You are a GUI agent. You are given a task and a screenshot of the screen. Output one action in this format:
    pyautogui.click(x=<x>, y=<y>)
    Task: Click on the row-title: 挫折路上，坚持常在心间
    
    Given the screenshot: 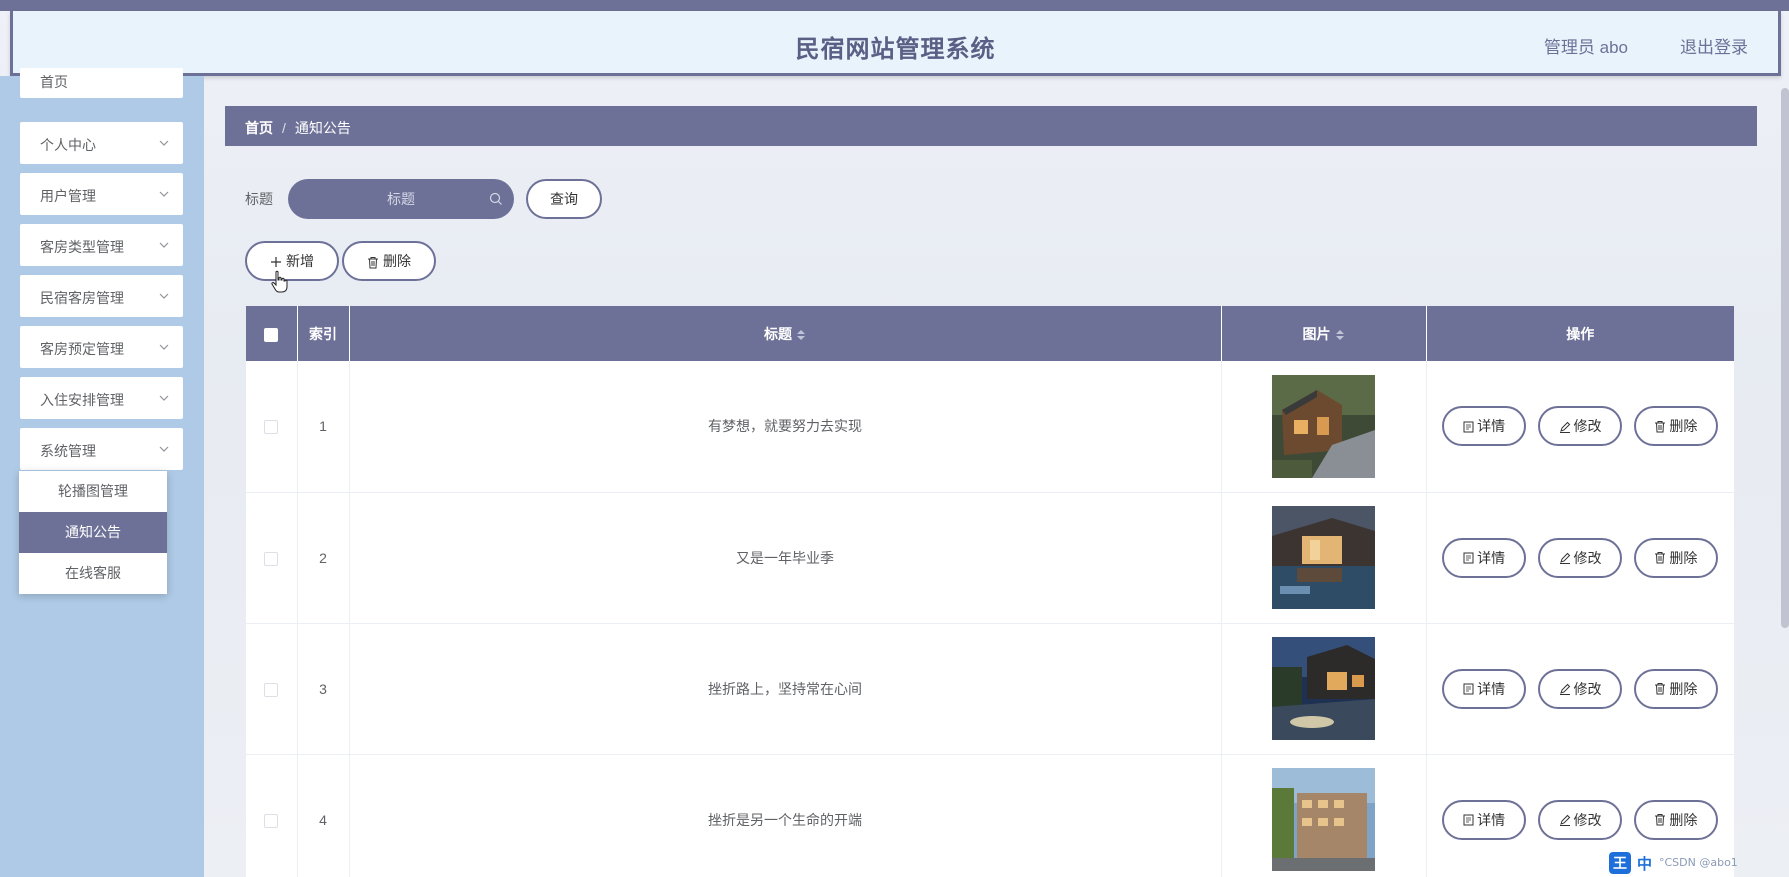 What is the action you would take?
    pyautogui.click(x=785, y=689)
    